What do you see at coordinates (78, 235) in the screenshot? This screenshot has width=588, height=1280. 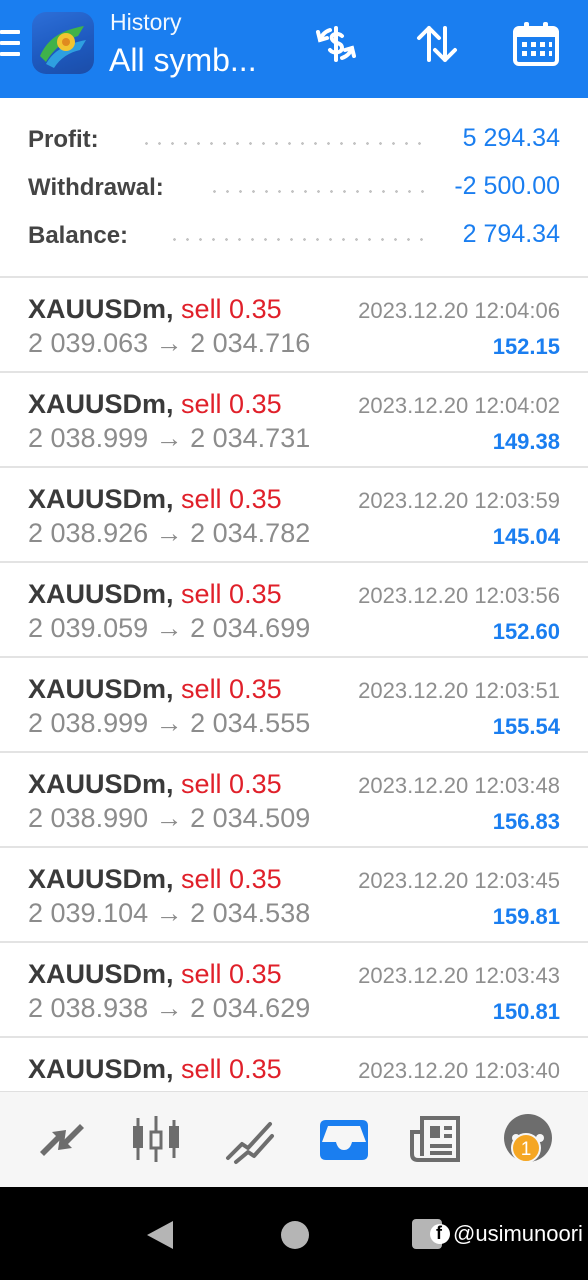 I see `balance-label: Balance:` at bounding box center [78, 235].